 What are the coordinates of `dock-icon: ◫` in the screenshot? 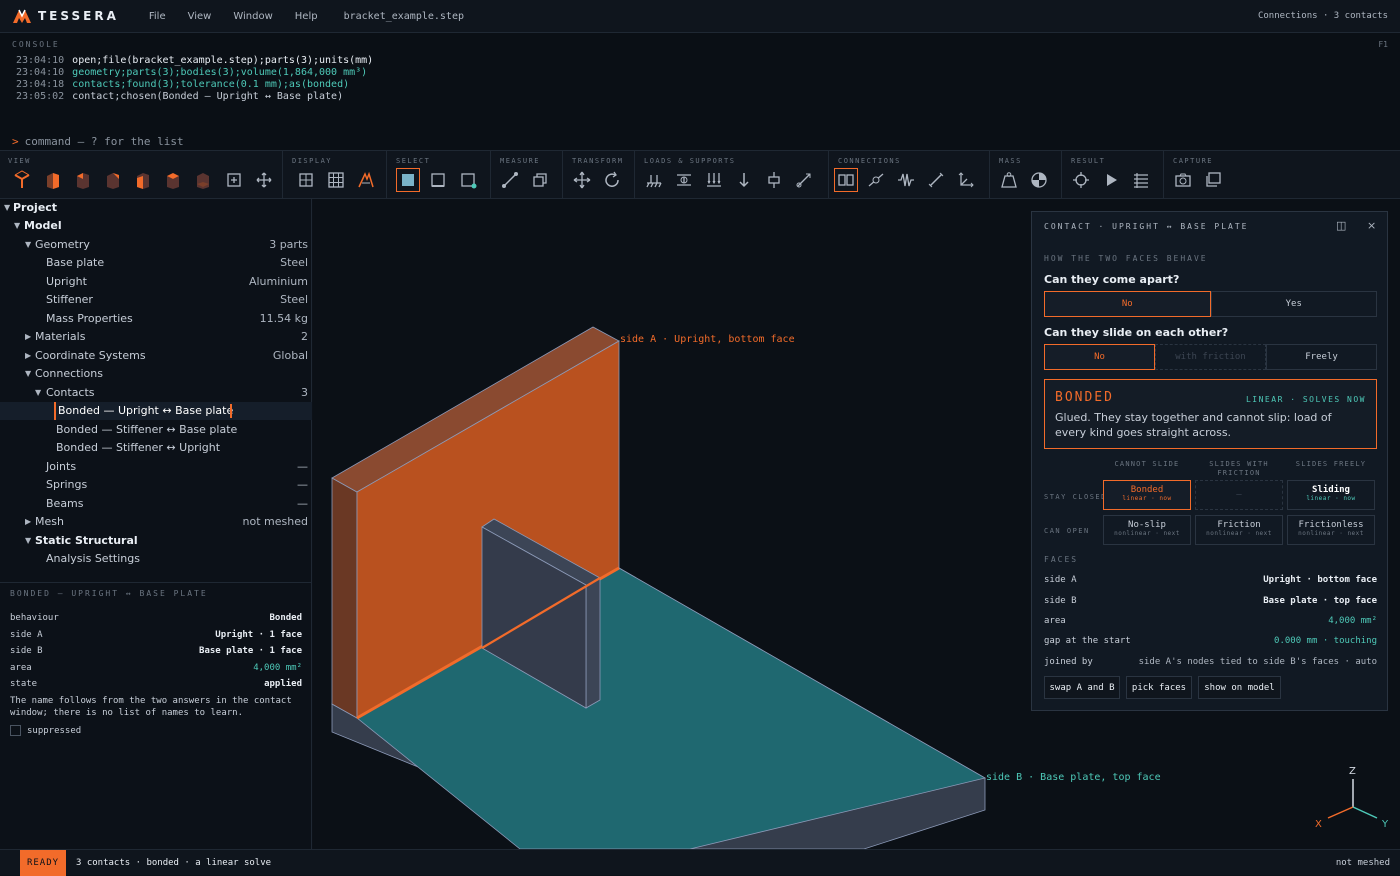 It's located at (1341, 225).